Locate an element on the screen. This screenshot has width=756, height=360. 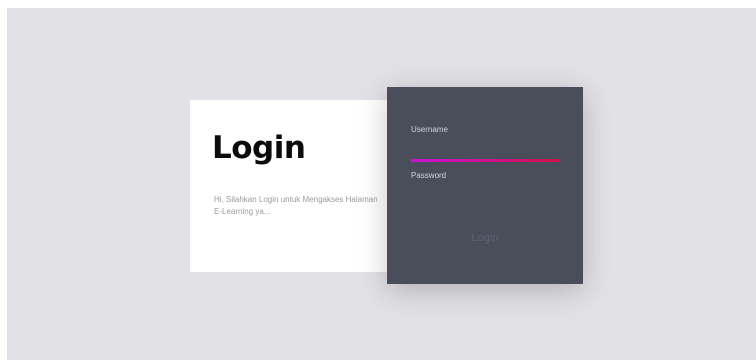
login-form: Username Password Login is located at coordinates (485, 185).